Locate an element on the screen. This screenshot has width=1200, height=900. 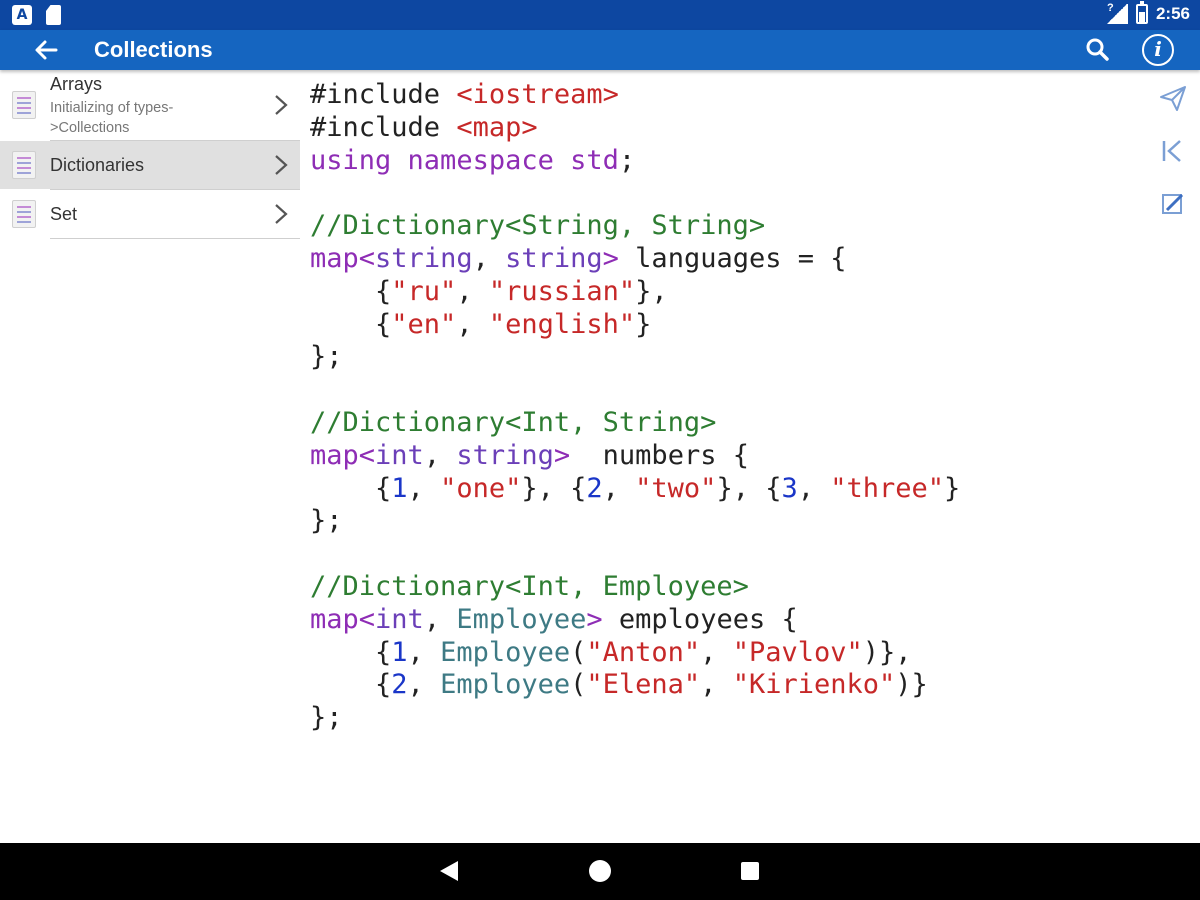
arrow-left-icon is located at coordinates (46, 50).